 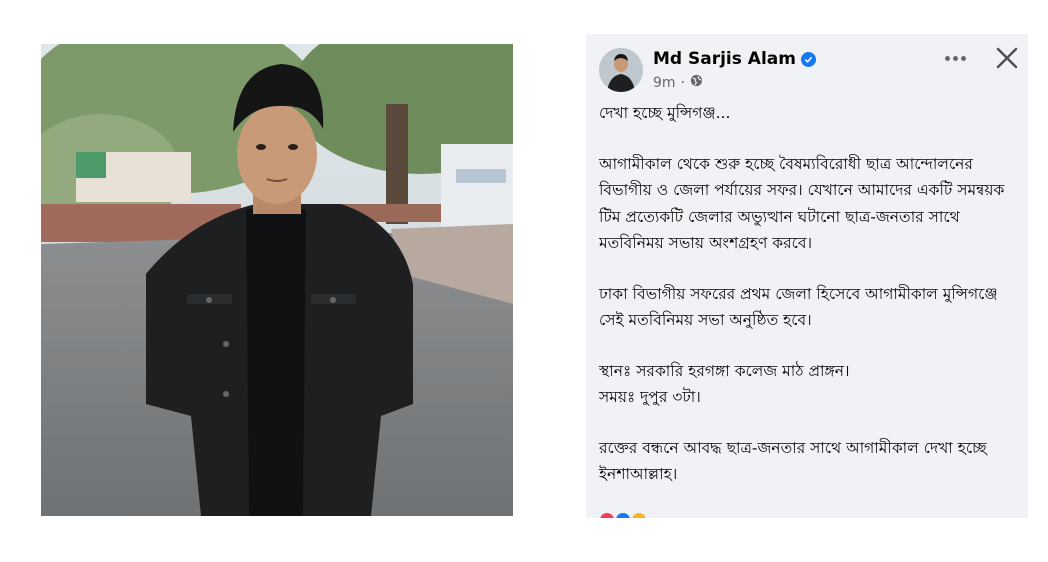 I want to click on globe-icon, so click(x=696, y=82).